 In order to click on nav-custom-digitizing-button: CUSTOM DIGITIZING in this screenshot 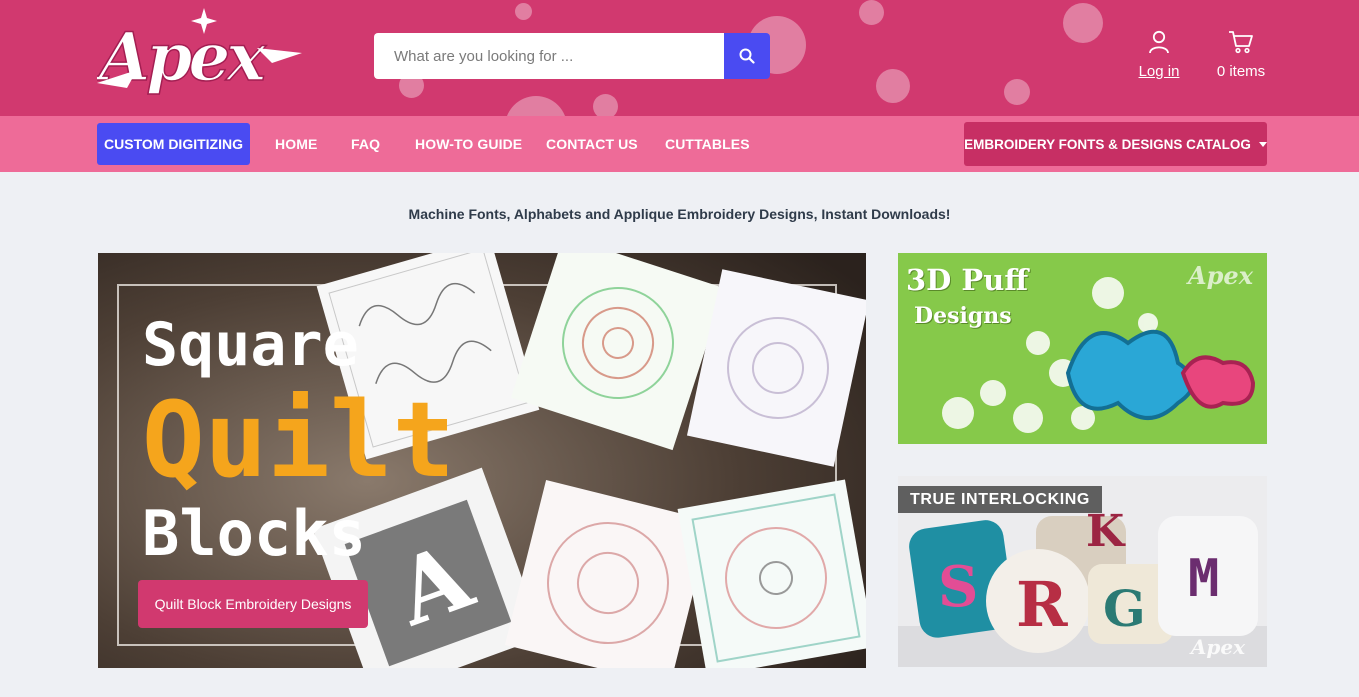, I will do `click(173, 144)`.